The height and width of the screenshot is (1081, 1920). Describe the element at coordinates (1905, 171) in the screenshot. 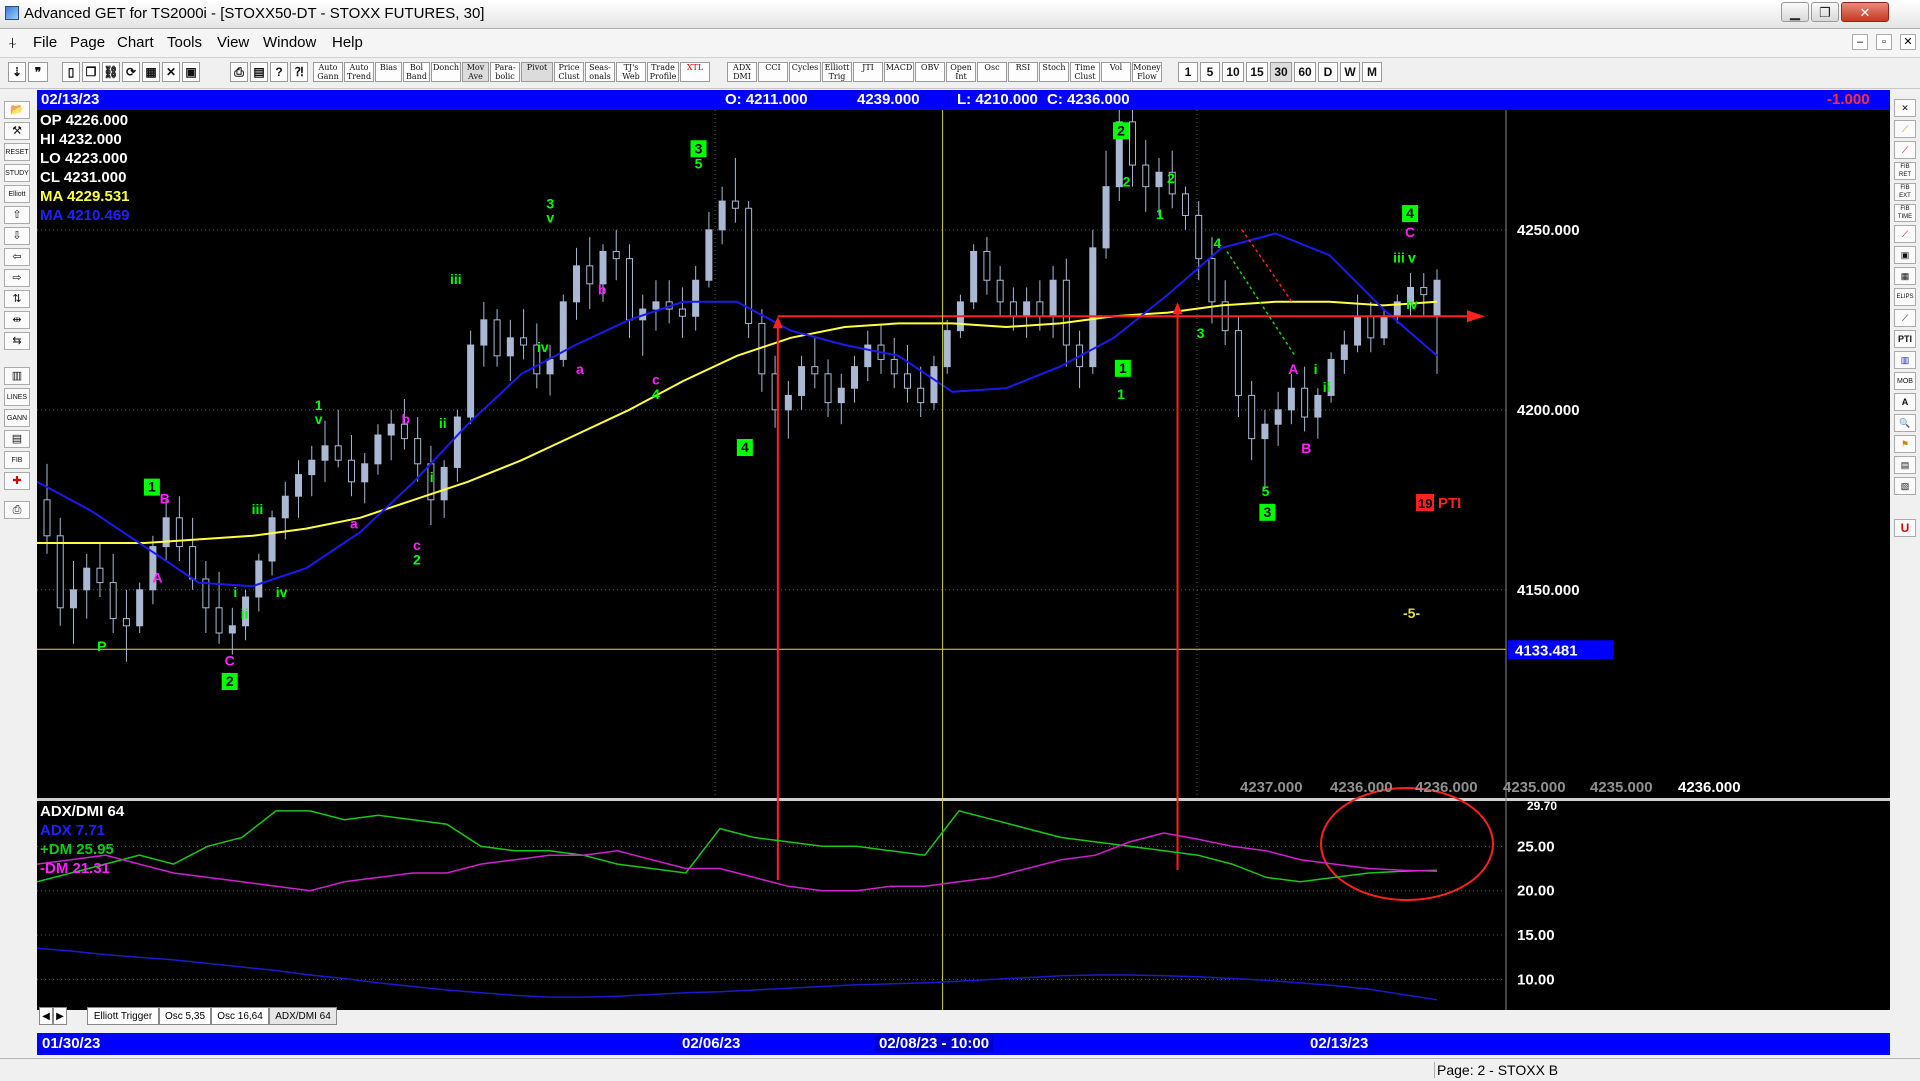

I see `fib-ret-button: FIB RET` at that location.